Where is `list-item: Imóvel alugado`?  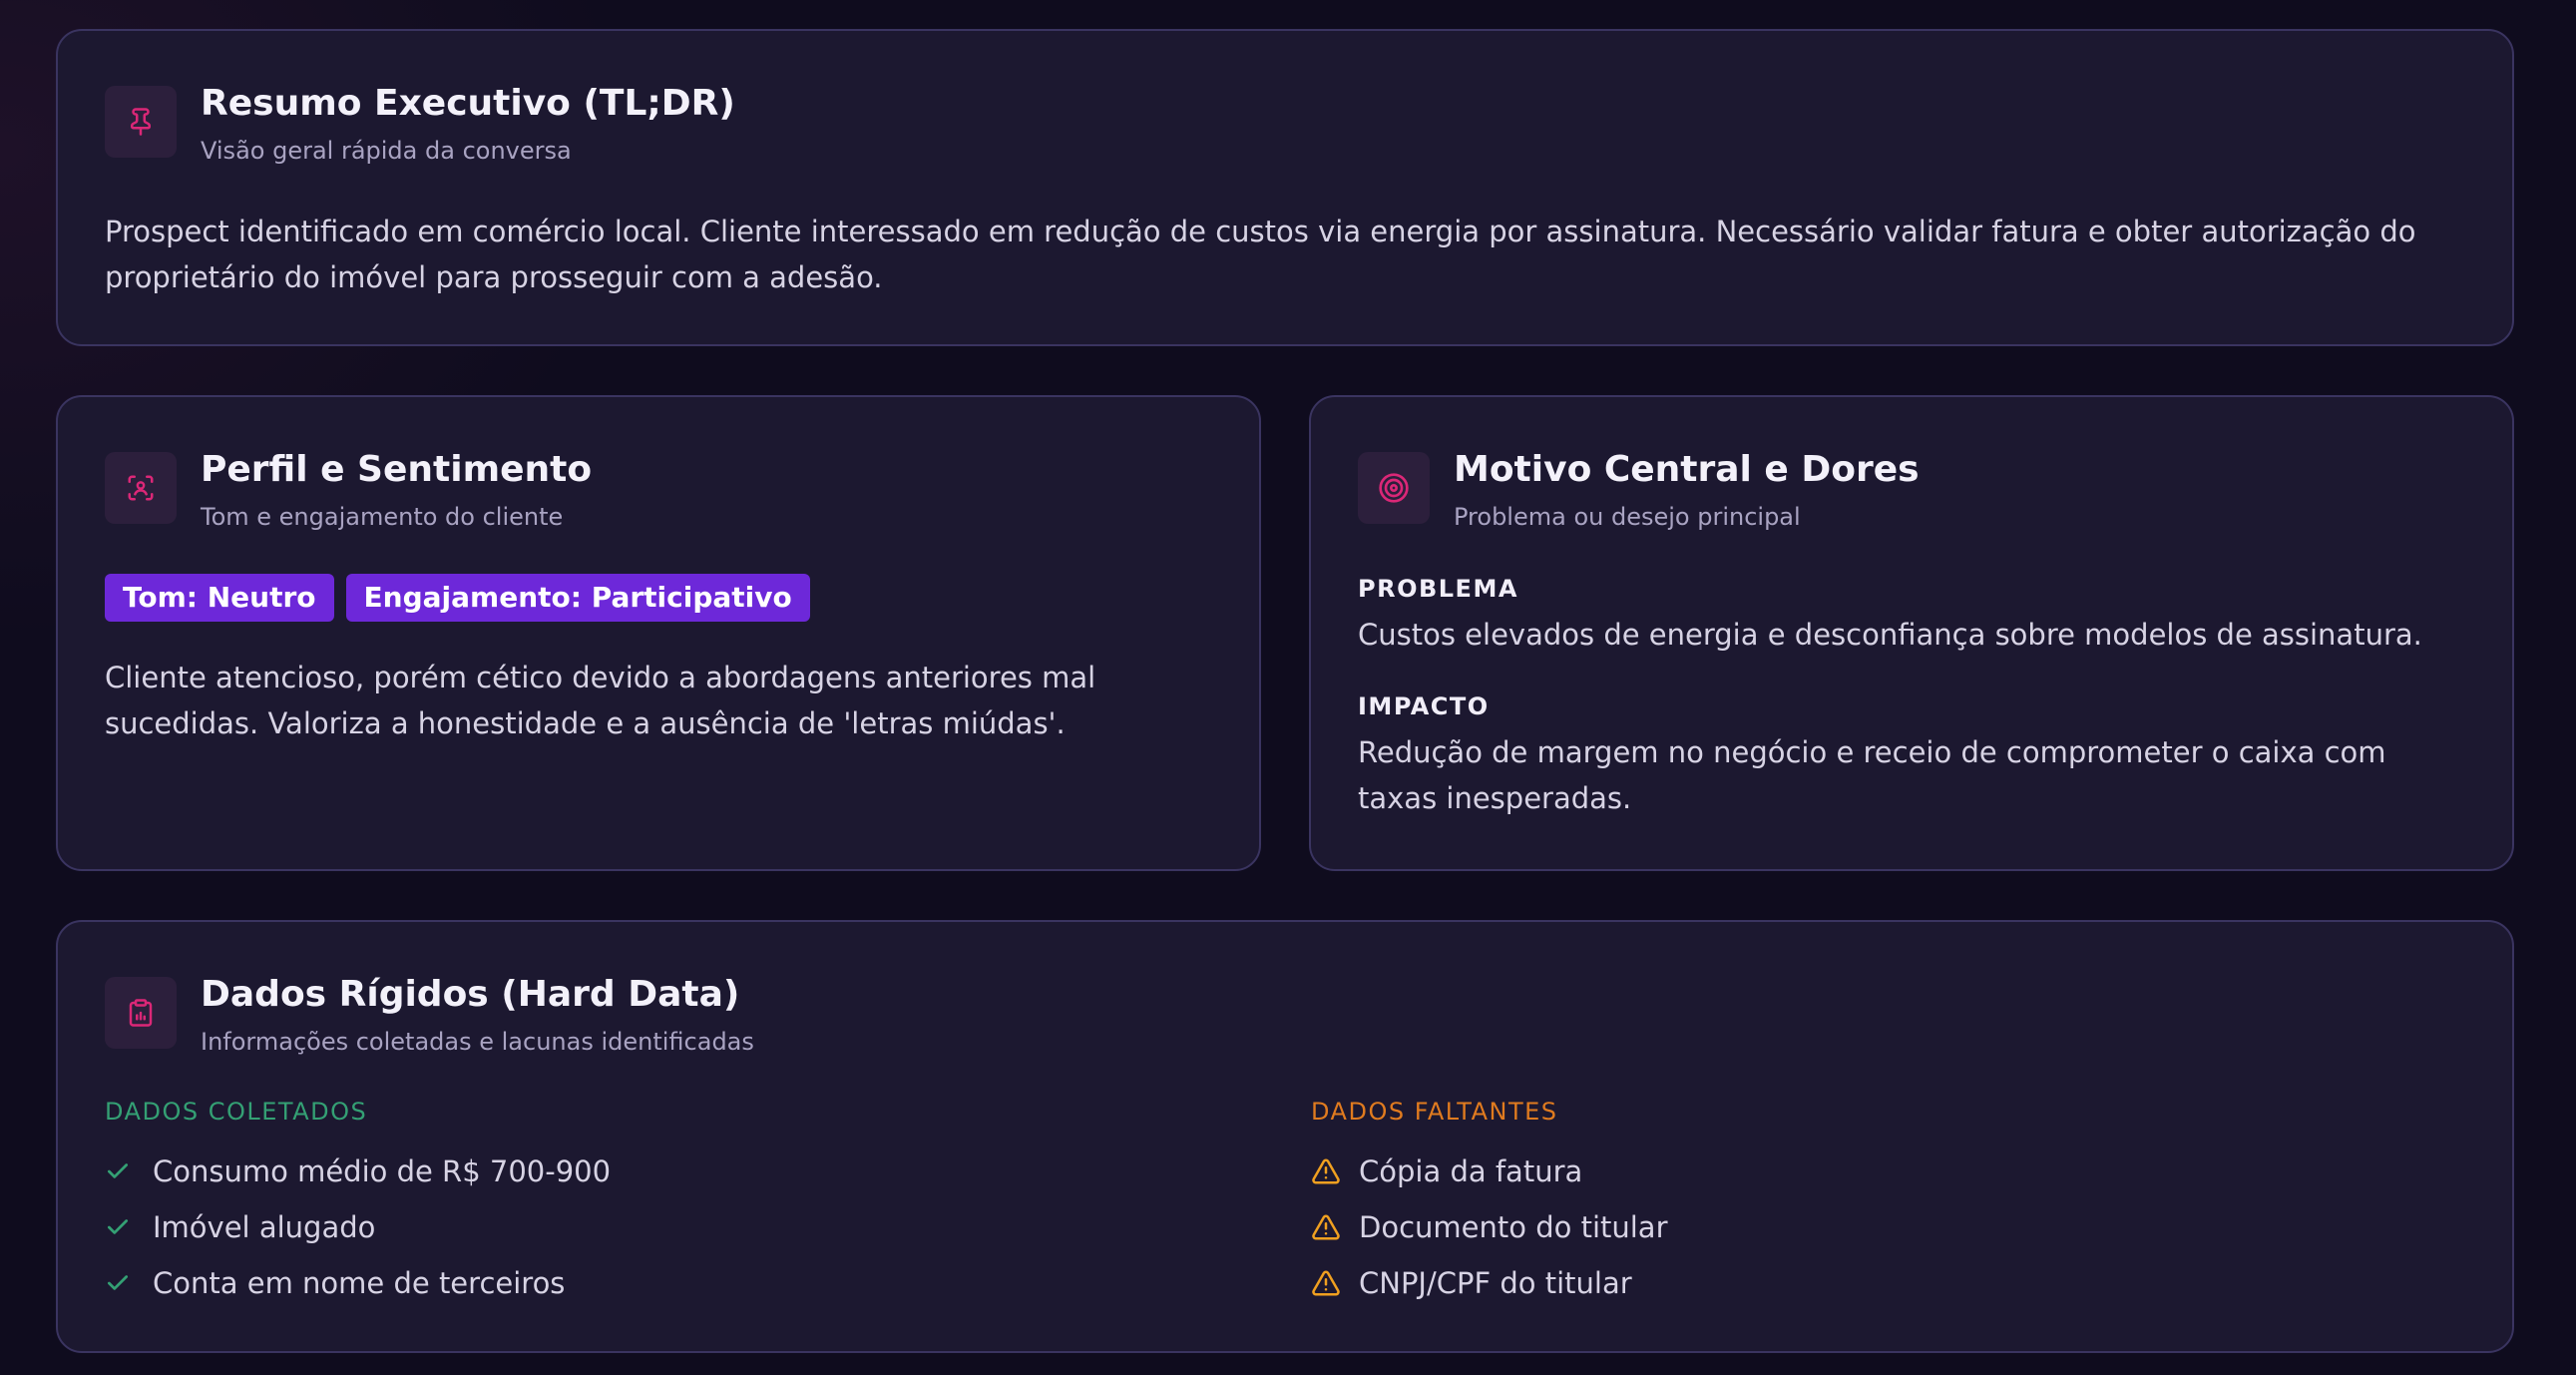 list-item: Imóvel alugado is located at coordinates (240, 1227).